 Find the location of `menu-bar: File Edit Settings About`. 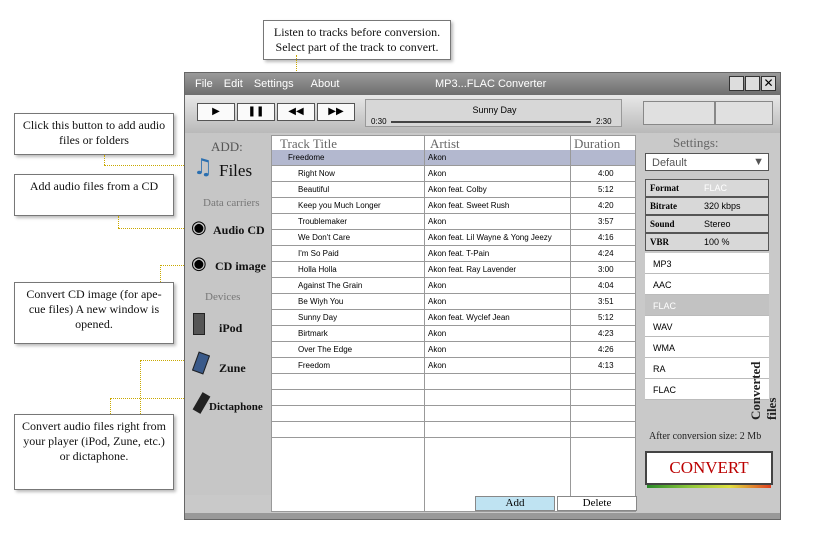

menu-bar: File Edit Settings About is located at coordinates (271, 84).